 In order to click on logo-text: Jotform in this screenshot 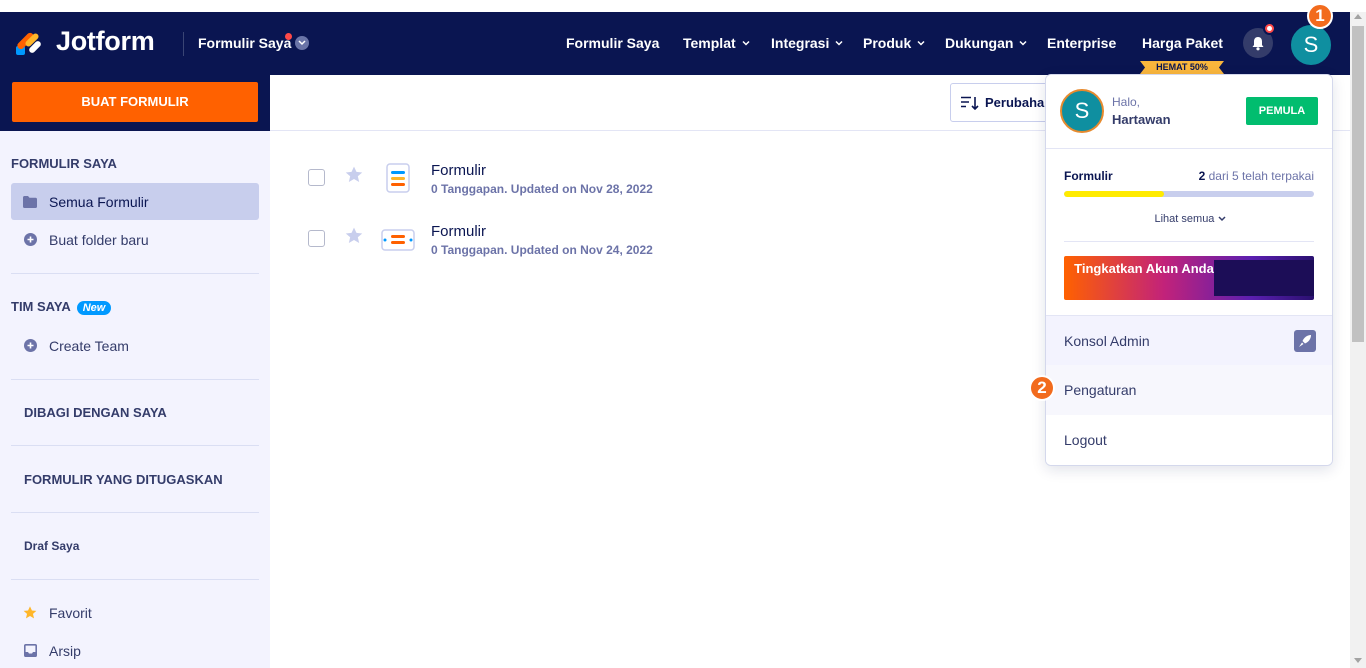, I will do `click(105, 41)`.